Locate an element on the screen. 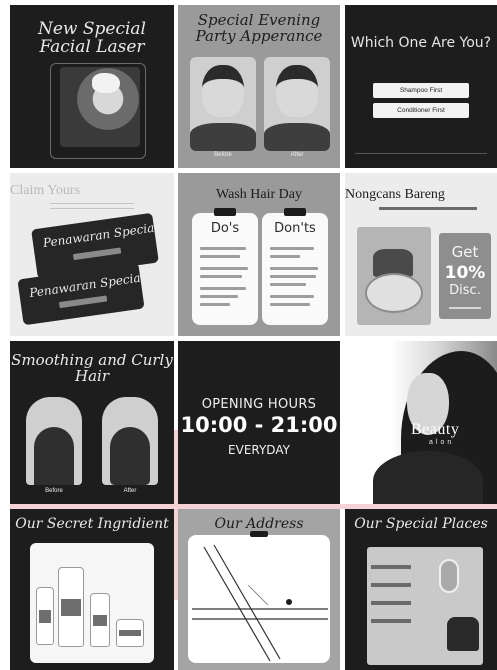 This screenshot has height=670, width=497. post-wash-hair-day: Wash Hair Day Do's Don'ts is located at coordinates (259, 254).